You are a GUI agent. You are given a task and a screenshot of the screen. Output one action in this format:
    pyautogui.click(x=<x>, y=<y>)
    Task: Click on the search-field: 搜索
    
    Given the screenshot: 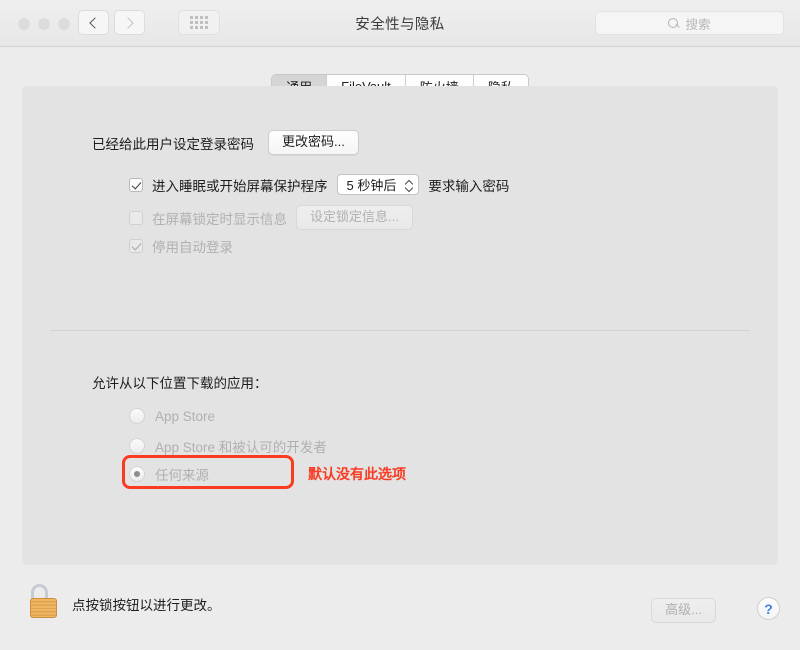 What is the action you would take?
    pyautogui.click(x=689, y=23)
    